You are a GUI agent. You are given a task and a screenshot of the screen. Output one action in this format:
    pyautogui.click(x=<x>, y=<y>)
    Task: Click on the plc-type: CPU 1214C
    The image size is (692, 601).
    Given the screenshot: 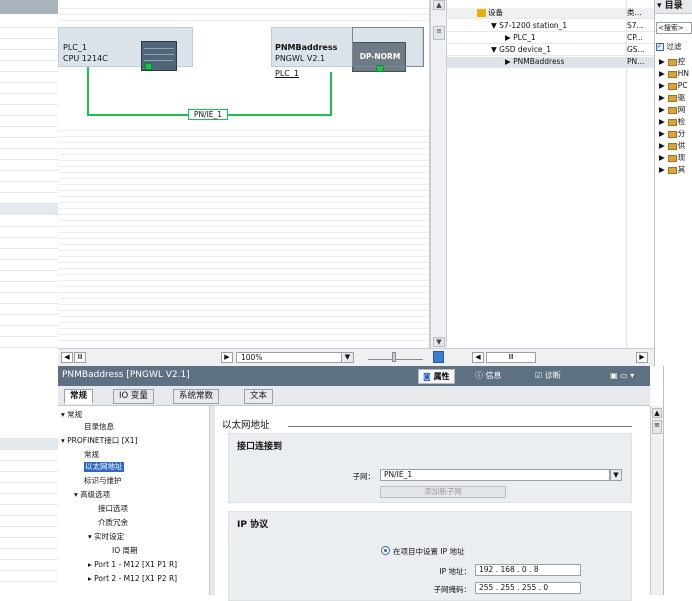 What is the action you would take?
    pyautogui.click(x=85, y=58)
    